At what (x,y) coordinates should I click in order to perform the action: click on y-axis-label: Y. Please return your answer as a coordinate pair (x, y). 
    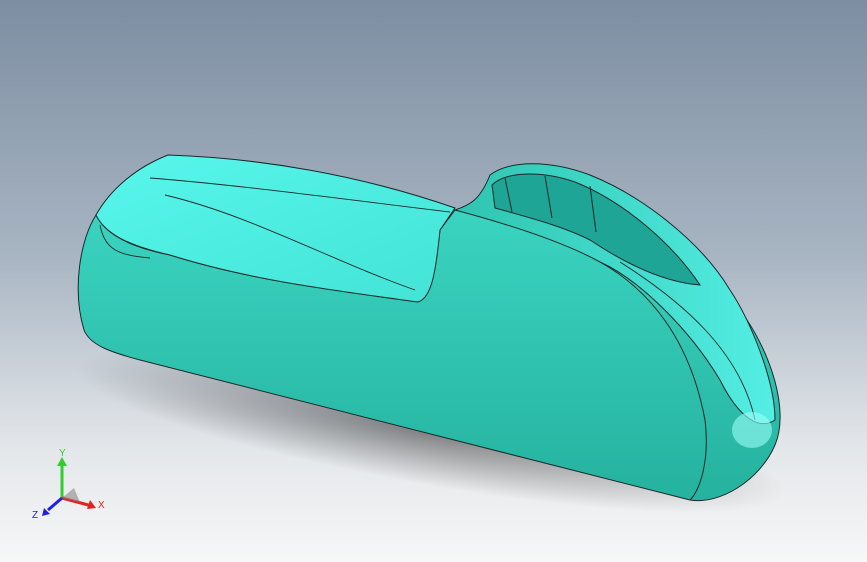
    Looking at the image, I should click on (62, 453).